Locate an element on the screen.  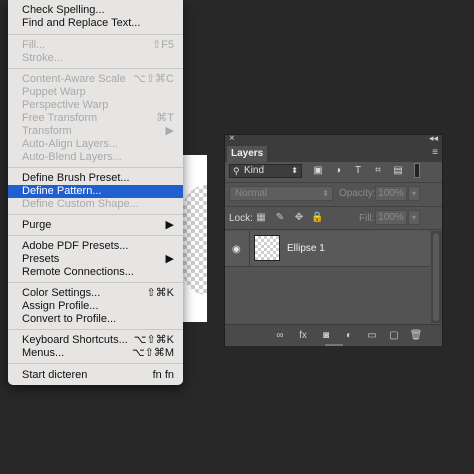
menu-item-color-settings: Color Settings... ⇧⌘K is located at coordinates (95, 293).